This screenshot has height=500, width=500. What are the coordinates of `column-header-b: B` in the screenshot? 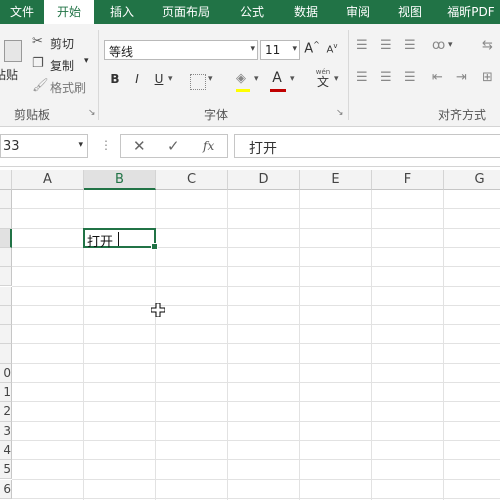 It's located at (120, 180).